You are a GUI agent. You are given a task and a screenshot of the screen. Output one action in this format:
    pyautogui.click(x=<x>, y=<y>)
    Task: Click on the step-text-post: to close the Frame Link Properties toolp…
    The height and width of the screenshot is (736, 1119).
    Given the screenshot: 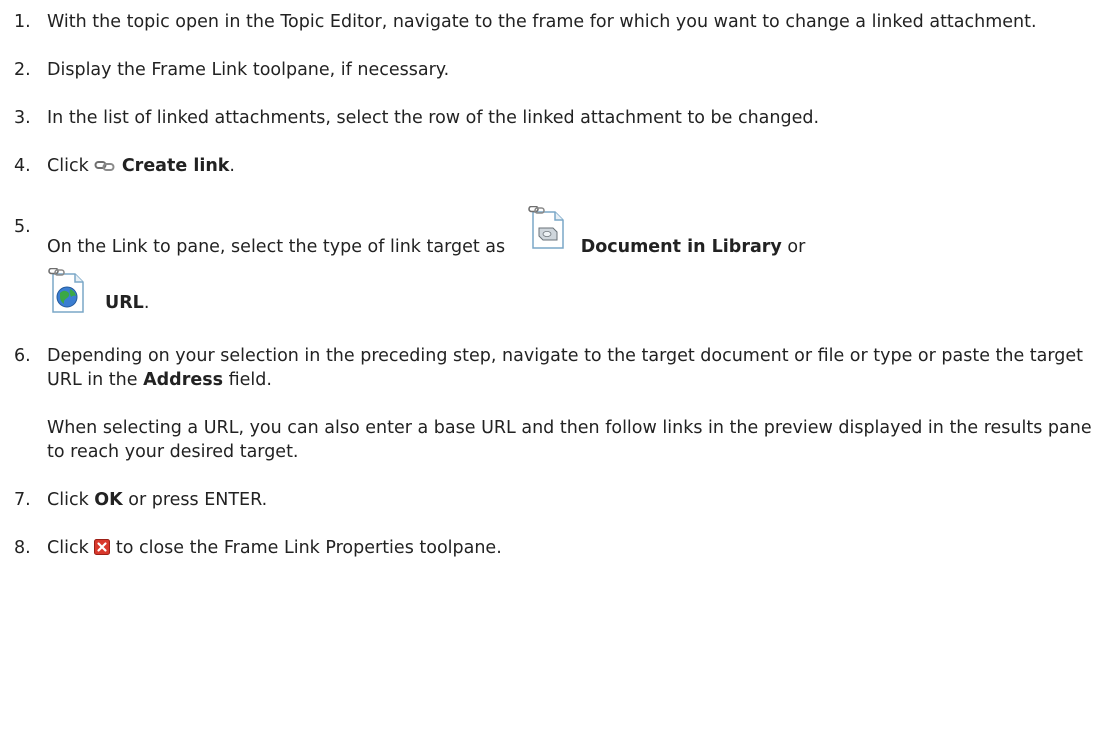 What is the action you would take?
    pyautogui.click(x=306, y=548)
    